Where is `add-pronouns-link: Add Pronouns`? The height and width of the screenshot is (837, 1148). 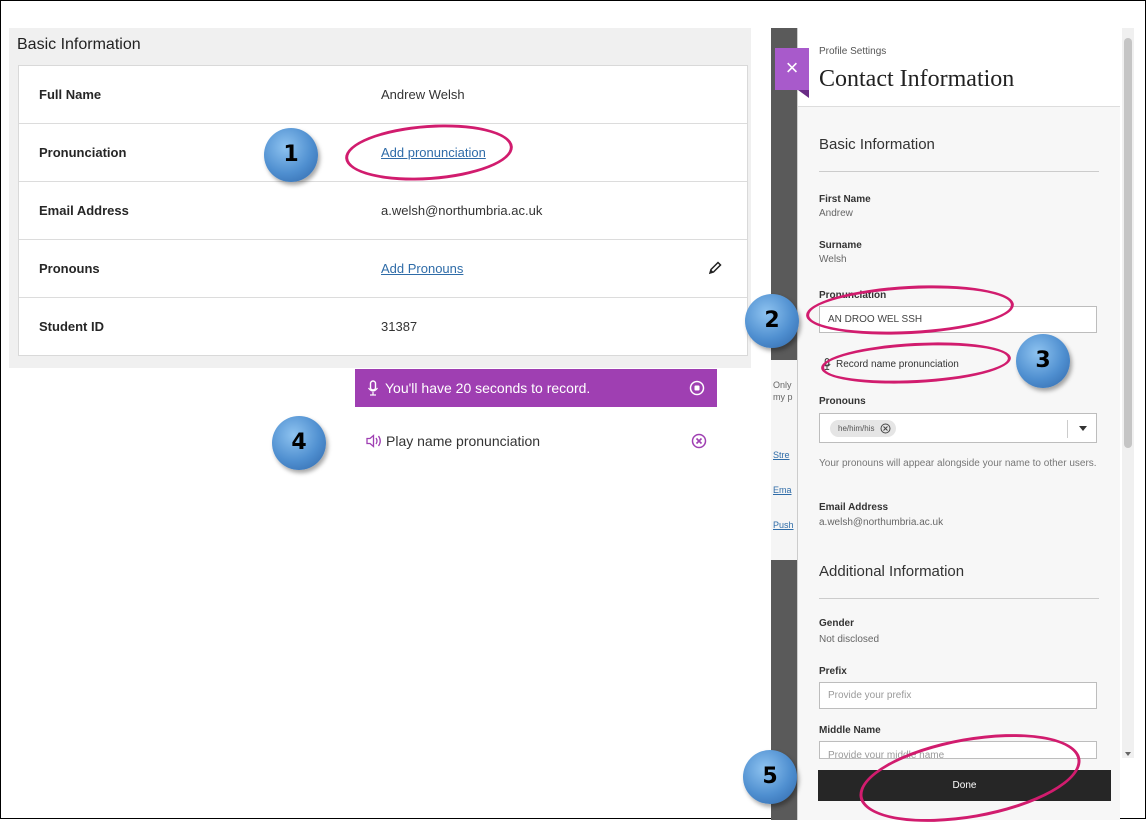 add-pronouns-link: Add Pronouns is located at coordinates (422, 268).